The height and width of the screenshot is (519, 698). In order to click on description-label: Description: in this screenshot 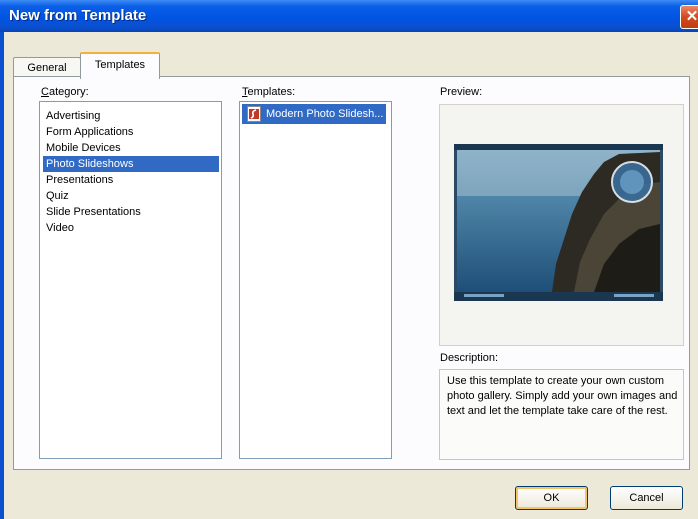, I will do `click(469, 358)`.